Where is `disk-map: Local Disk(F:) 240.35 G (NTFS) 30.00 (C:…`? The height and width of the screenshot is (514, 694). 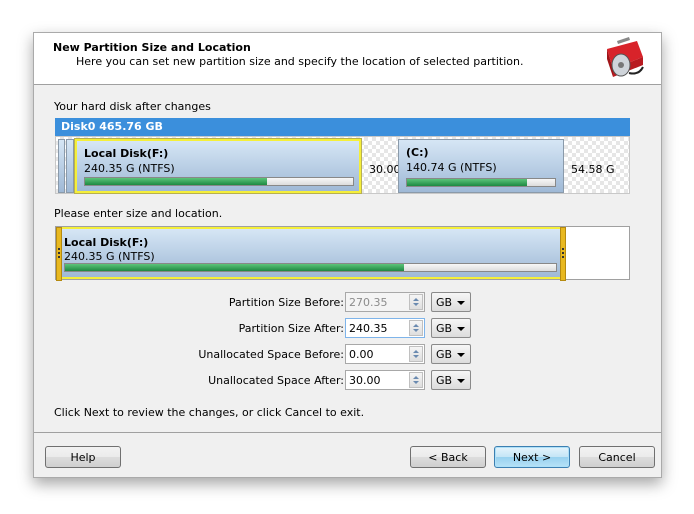 disk-map: Local Disk(F:) 240.35 G (NTFS) 30.00 (C:… is located at coordinates (342, 165).